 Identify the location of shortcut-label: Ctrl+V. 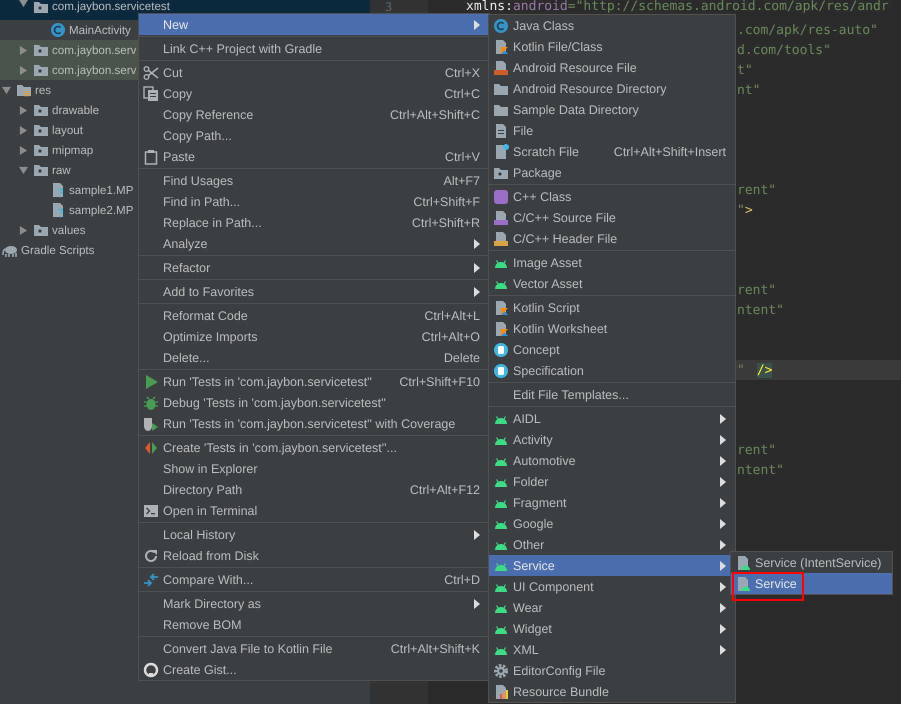
(462, 157).